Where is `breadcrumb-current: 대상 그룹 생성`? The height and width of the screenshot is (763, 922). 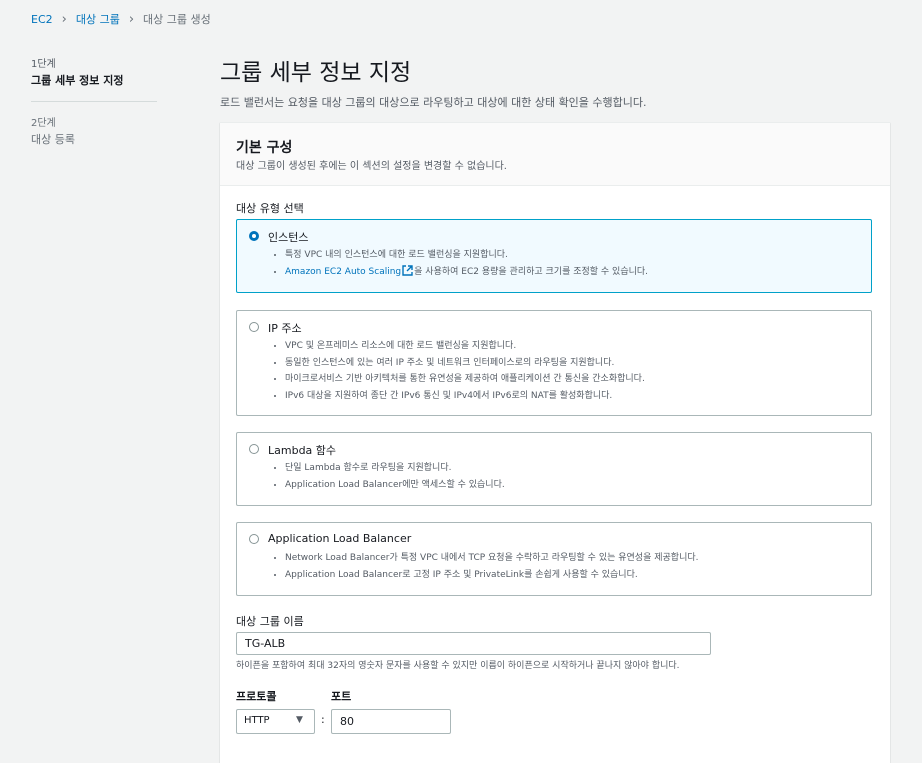 breadcrumb-current: 대상 그룹 생성 is located at coordinates (177, 19).